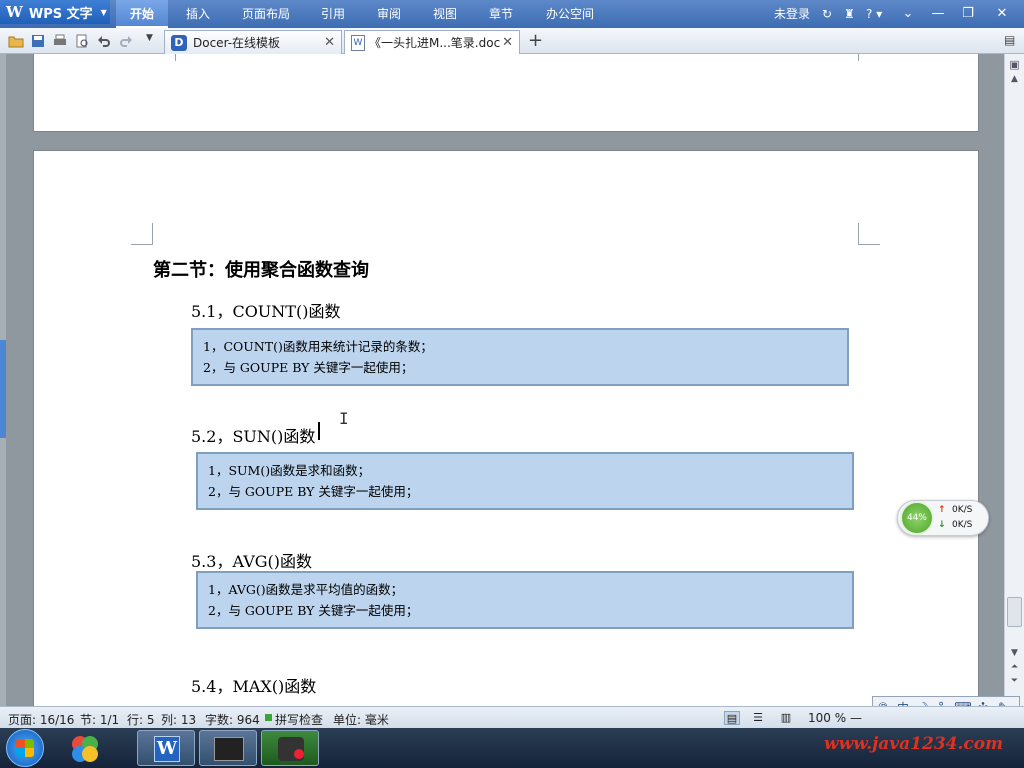  What do you see at coordinates (874, 14) in the screenshot?
I see `help-icon: ? ▾` at bounding box center [874, 14].